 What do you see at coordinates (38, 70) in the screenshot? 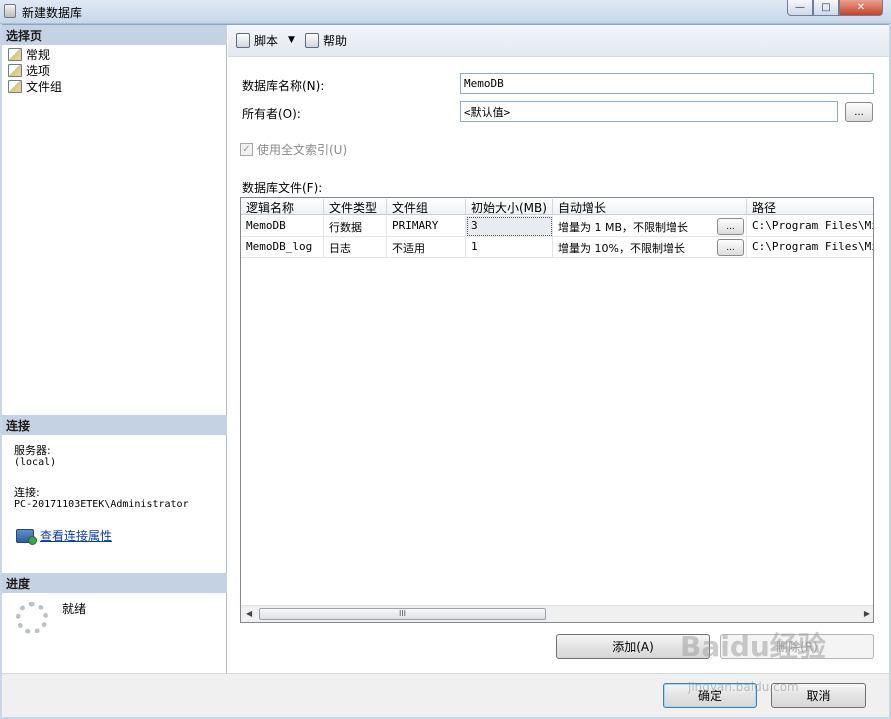
I see `nav-item-label: 选项` at bounding box center [38, 70].